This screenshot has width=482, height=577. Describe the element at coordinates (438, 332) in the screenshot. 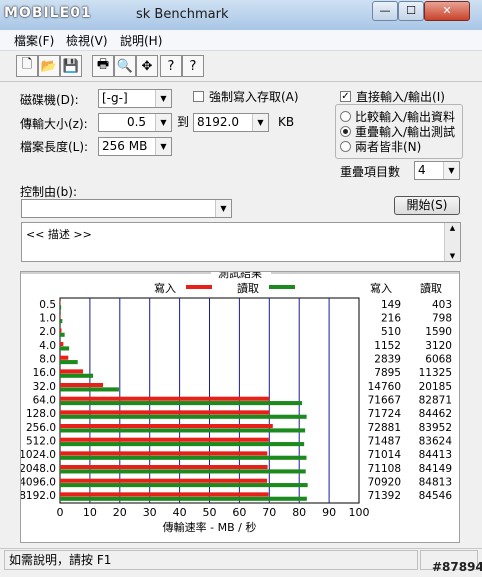

I see `read-value: 1590` at that location.